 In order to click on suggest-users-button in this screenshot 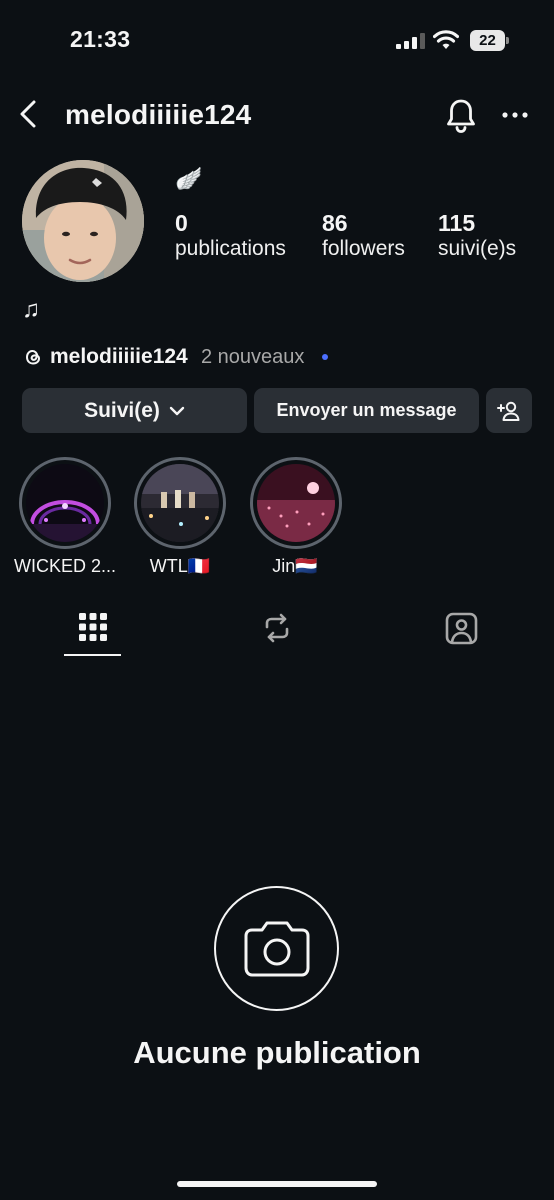, I will do `click(509, 410)`.